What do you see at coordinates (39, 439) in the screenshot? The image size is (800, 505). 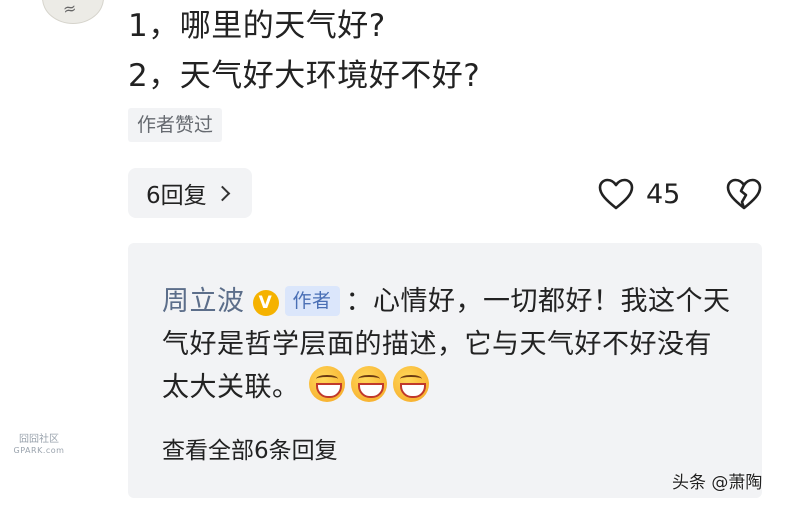 I see `site-watermark-name: 囧囧社区` at bounding box center [39, 439].